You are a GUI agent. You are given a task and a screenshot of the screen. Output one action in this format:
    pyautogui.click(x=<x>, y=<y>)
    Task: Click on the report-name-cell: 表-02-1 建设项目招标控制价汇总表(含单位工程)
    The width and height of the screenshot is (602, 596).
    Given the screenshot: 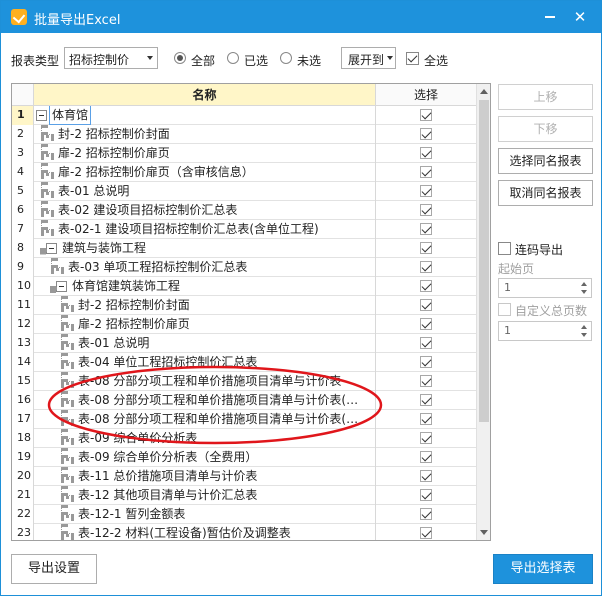 What is the action you would take?
    pyautogui.click(x=205, y=229)
    